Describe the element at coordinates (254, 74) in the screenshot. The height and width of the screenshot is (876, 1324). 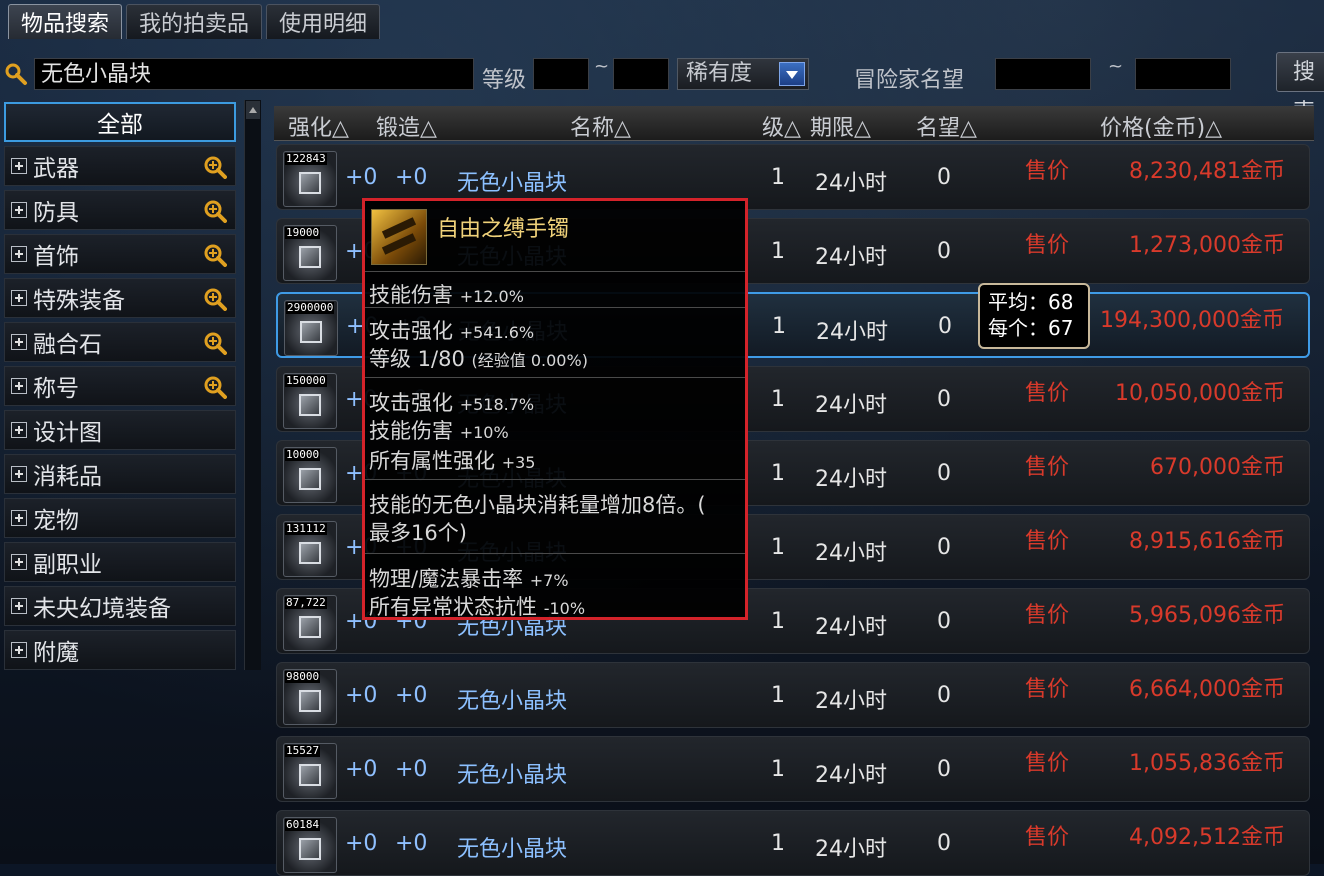
I see `search-input: 无色小晶块` at that location.